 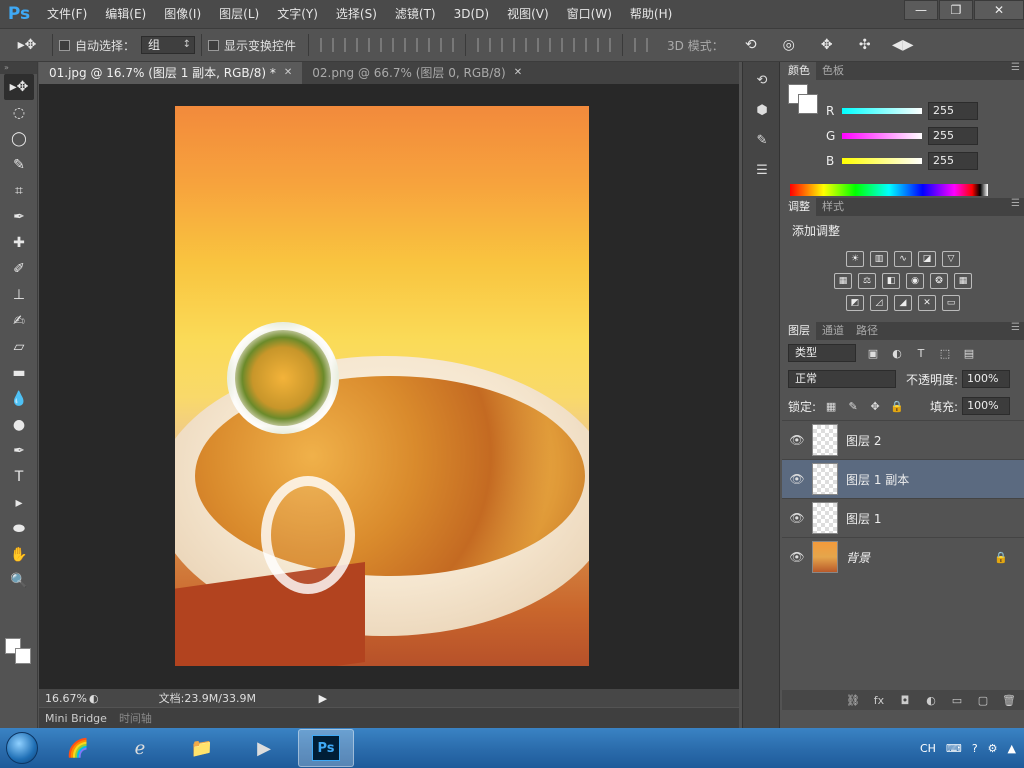 I want to click on hue-saturation-icon: ▦, so click(x=843, y=281).